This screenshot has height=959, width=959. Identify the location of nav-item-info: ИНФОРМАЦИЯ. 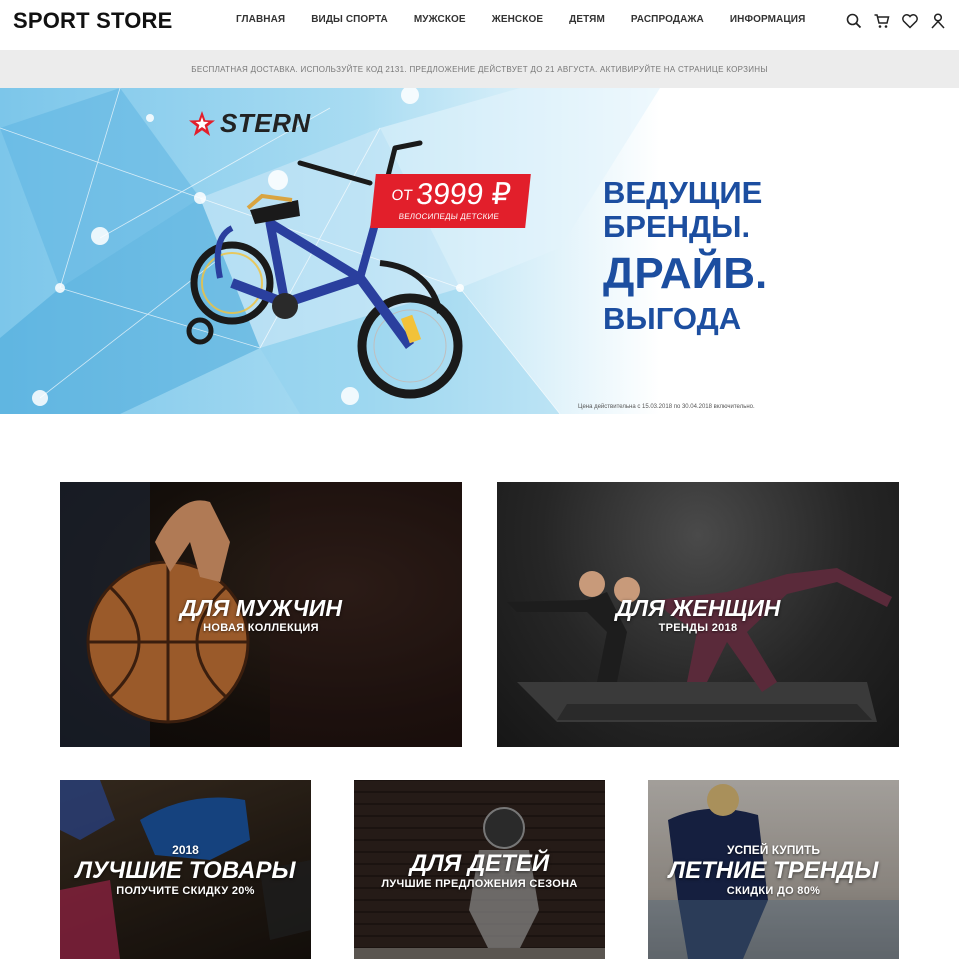
(768, 19).